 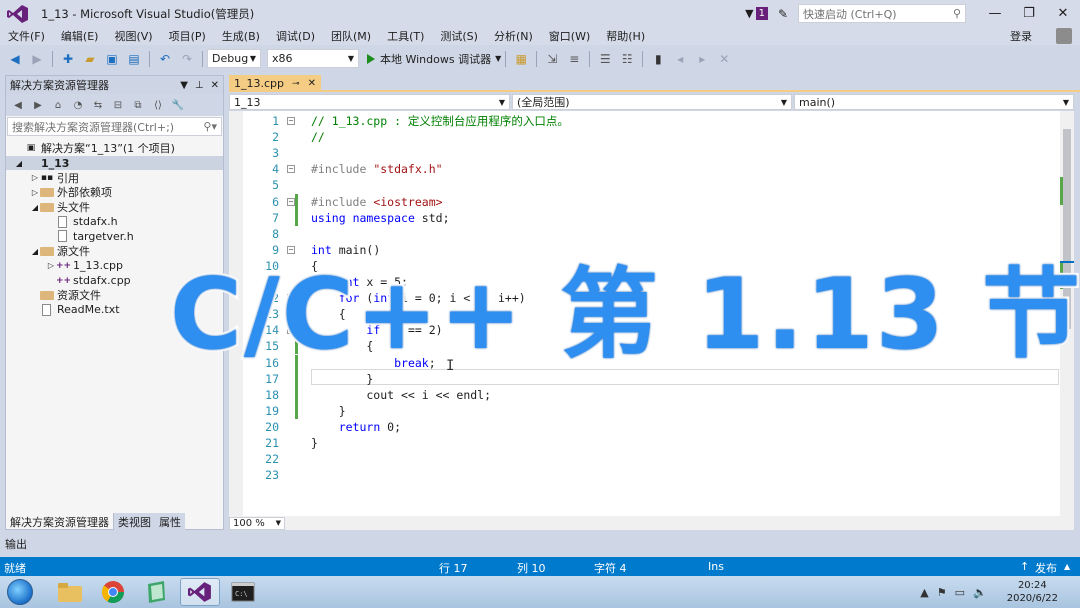 What do you see at coordinates (680, 59) in the screenshot?
I see `prev-bookmark-icon: ◂` at bounding box center [680, 59].